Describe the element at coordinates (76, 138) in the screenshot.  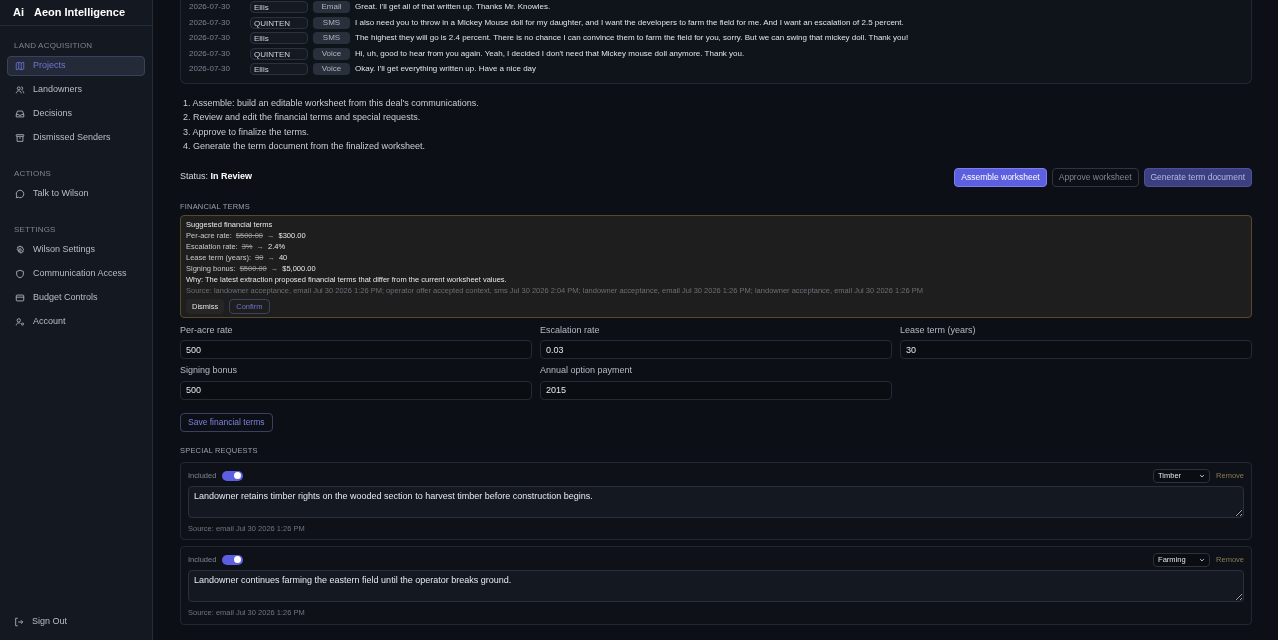
I see `nav-item: Dismissed Senders` at that location.